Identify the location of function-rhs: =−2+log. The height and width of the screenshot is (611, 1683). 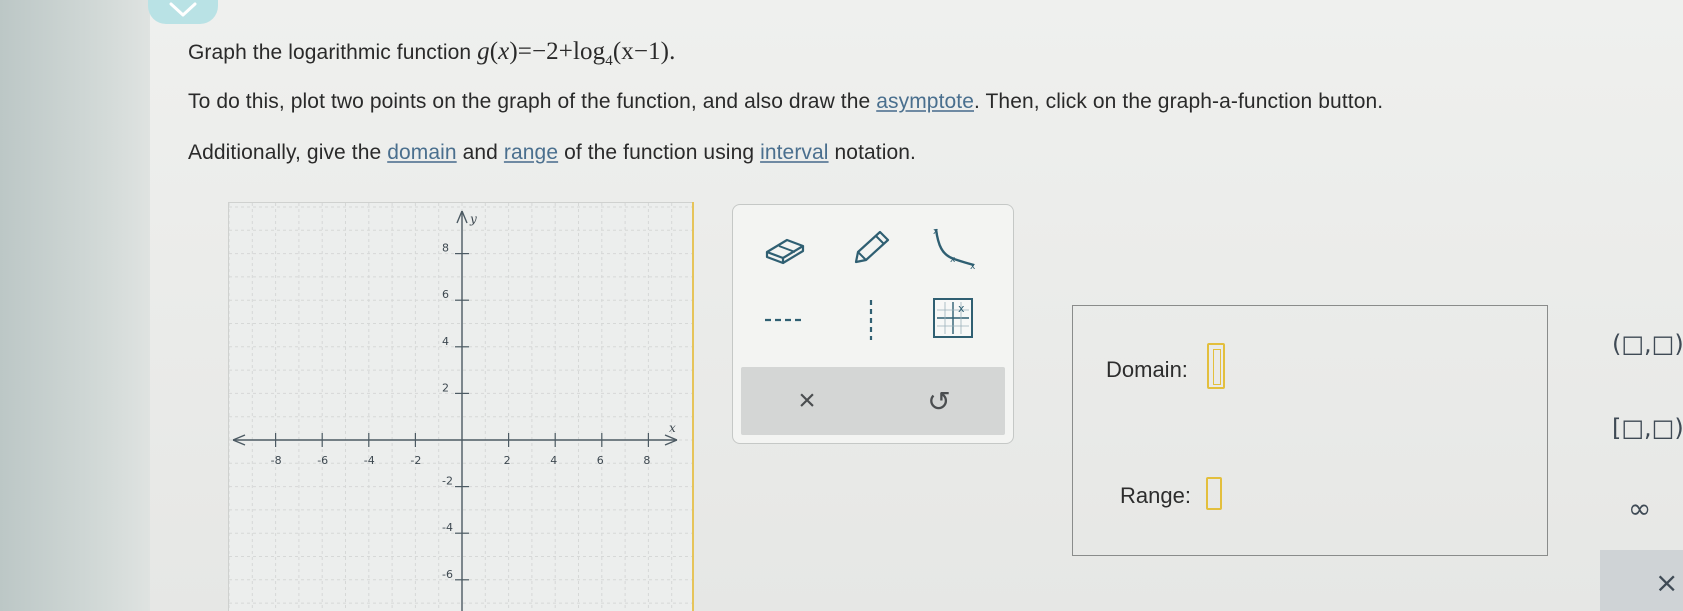
(561, 51).